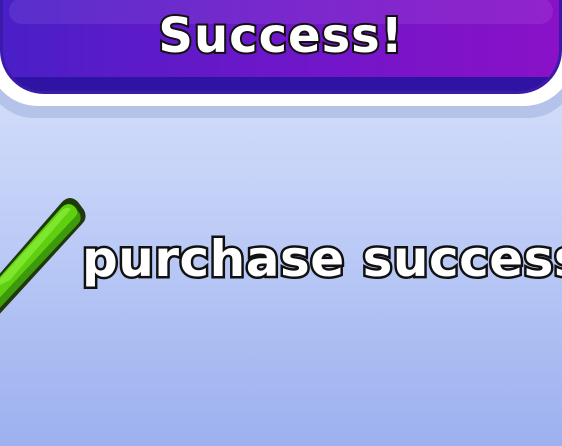 This screenshot has width=562, height=446. I want to click on purchase-message: purchase successf, so click(320, 259).